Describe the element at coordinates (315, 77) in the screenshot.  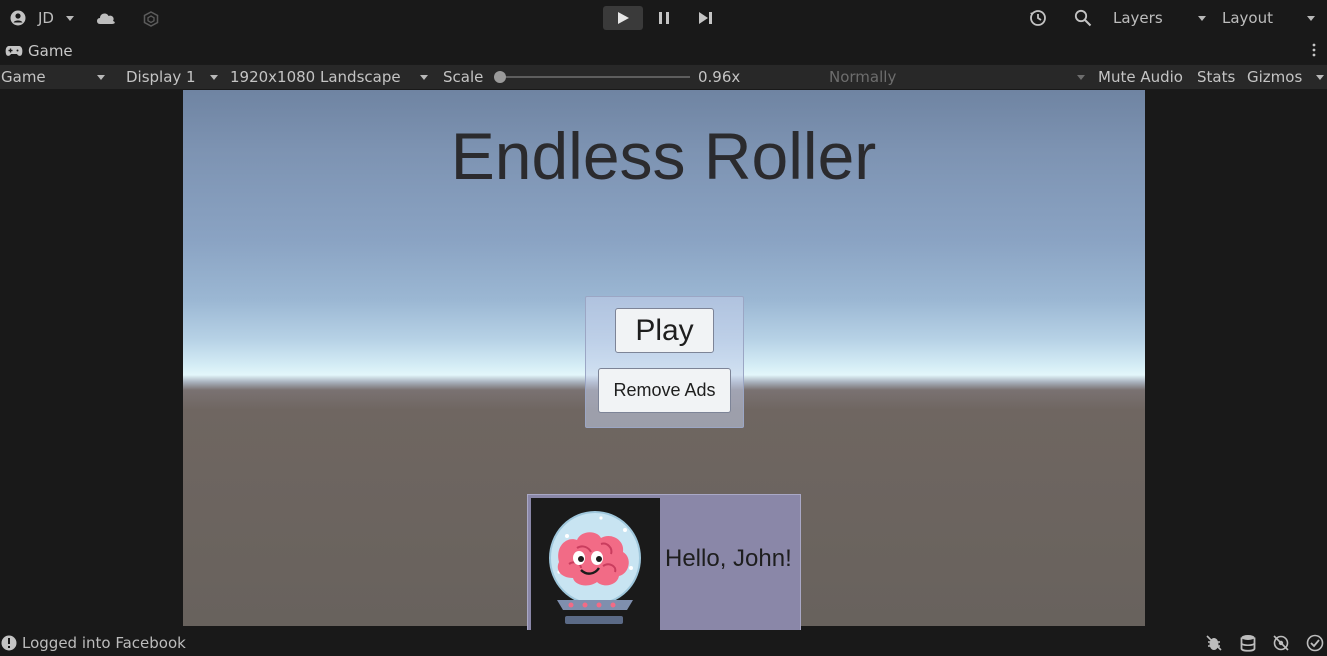
I see `resolution-label: 1920x1080 Landscape` at that location.